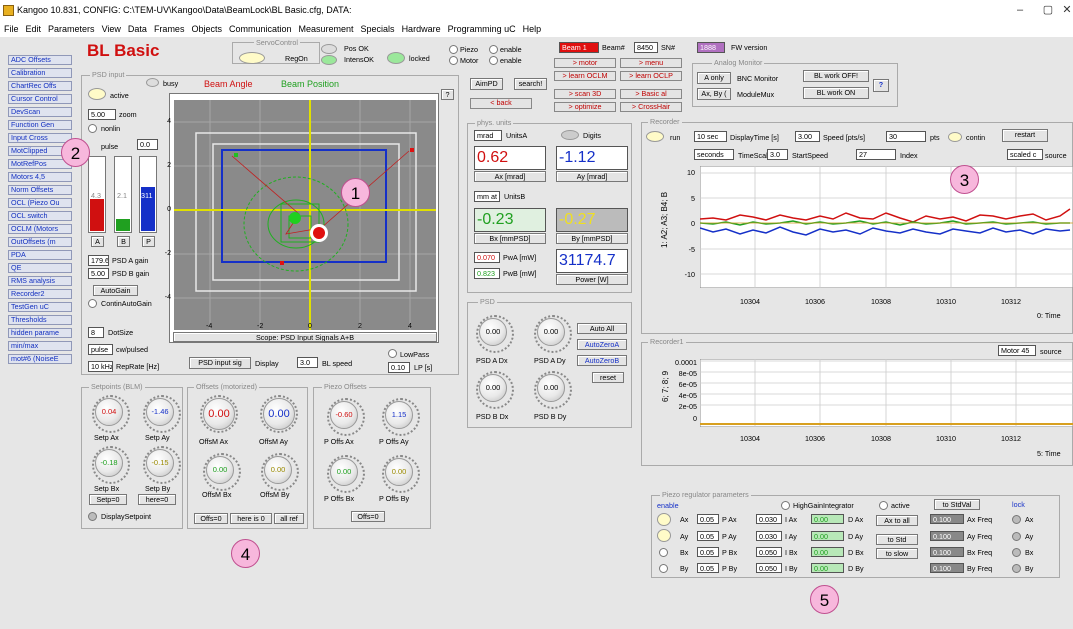  I want to click on sidebar-item: MotRefPos, so click(40, 164).